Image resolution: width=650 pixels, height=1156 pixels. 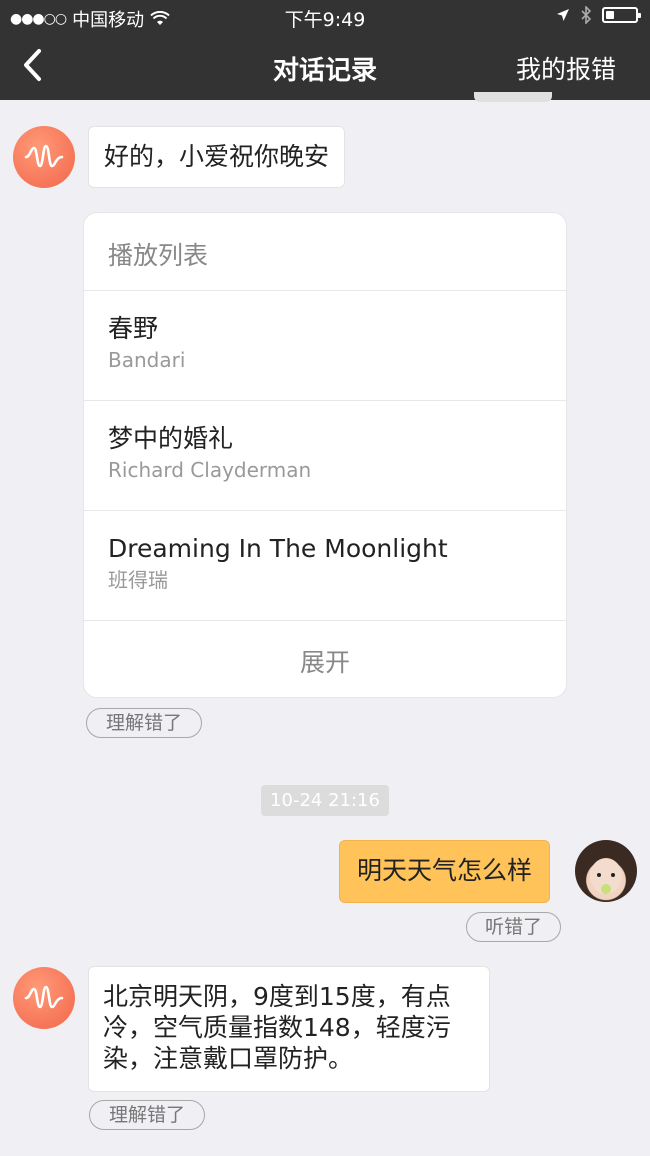 What do you see at coordinates (598, 15) in the screenshot?
I see `status-right` at bounding box center [598, 15].